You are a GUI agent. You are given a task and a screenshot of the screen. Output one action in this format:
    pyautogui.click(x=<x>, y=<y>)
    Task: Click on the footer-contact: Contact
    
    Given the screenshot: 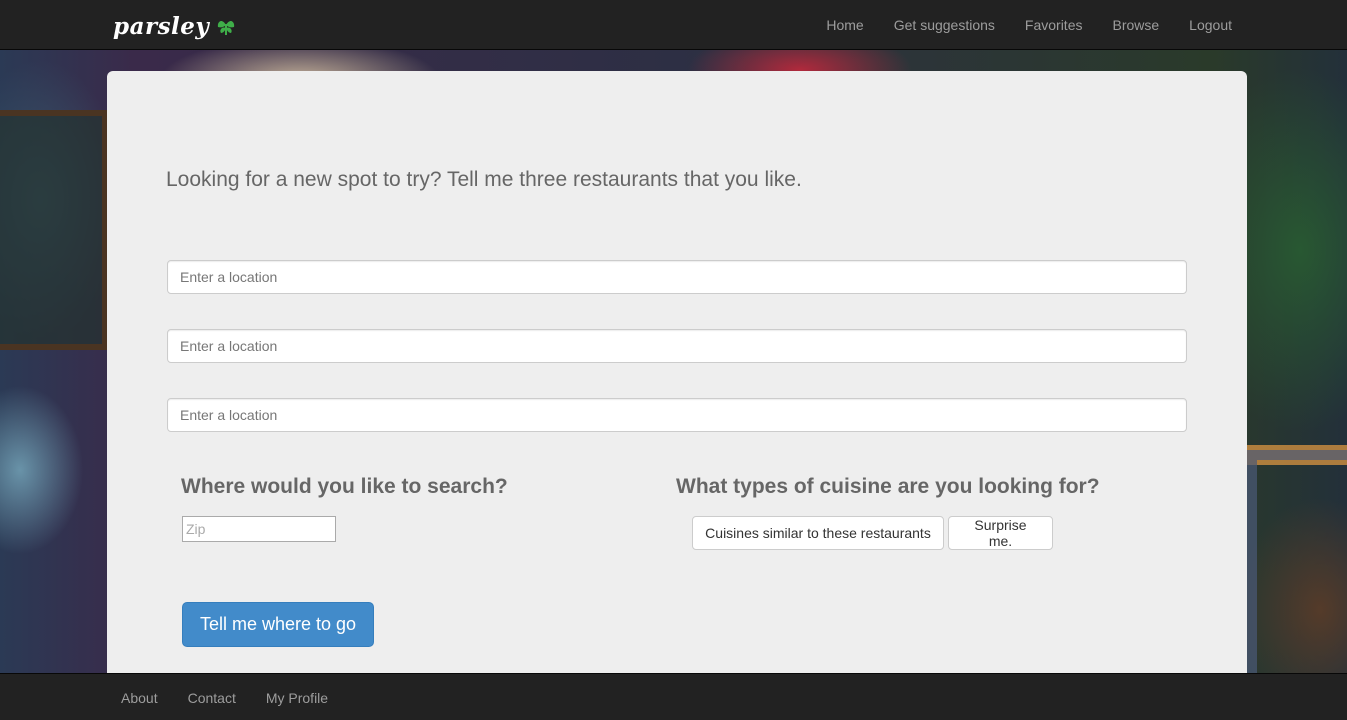 What is the action you would take?
    pyautogui.click(x=212, y=698)
    